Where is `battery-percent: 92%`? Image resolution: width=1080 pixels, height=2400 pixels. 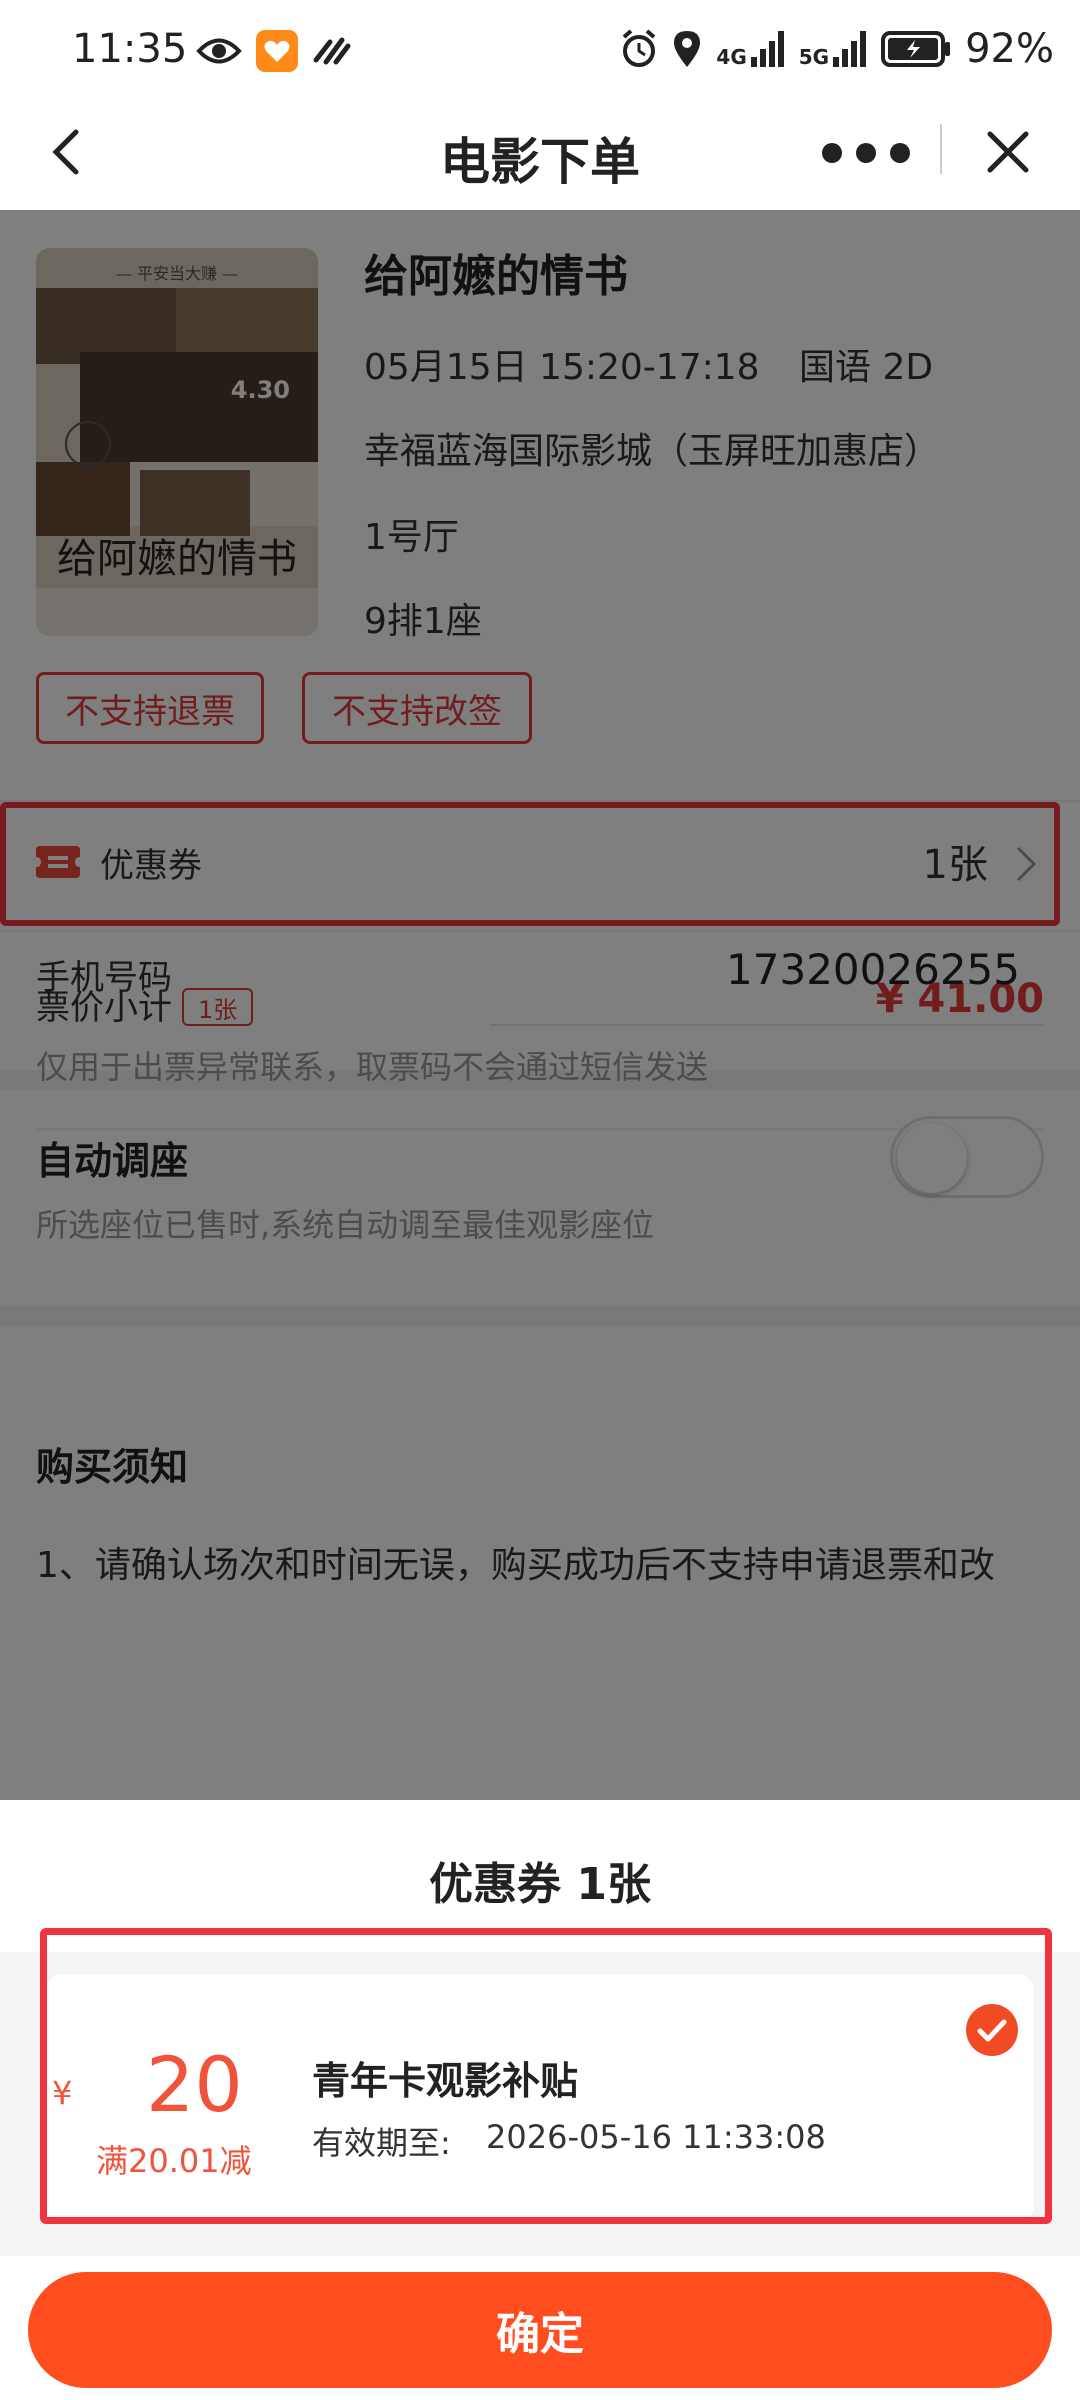 battery-percent: 92% is located at coordinates (1009, 49).